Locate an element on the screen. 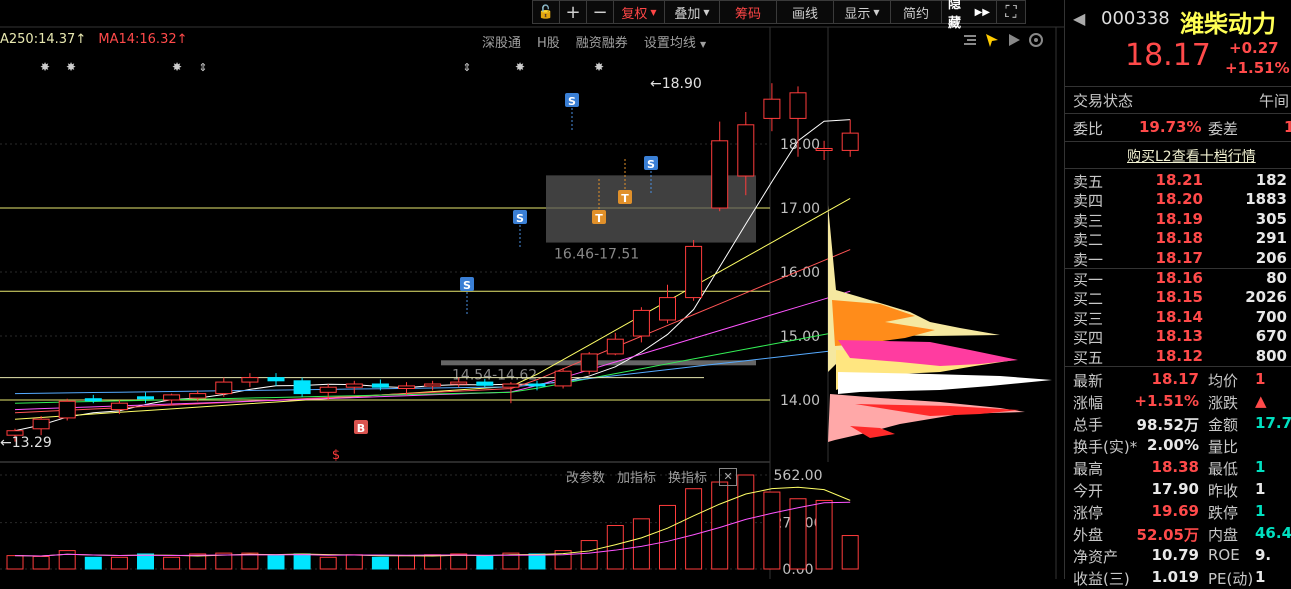  l2-link-row: 购买L2查看十档行情 is located at coordinates (1178, 156).